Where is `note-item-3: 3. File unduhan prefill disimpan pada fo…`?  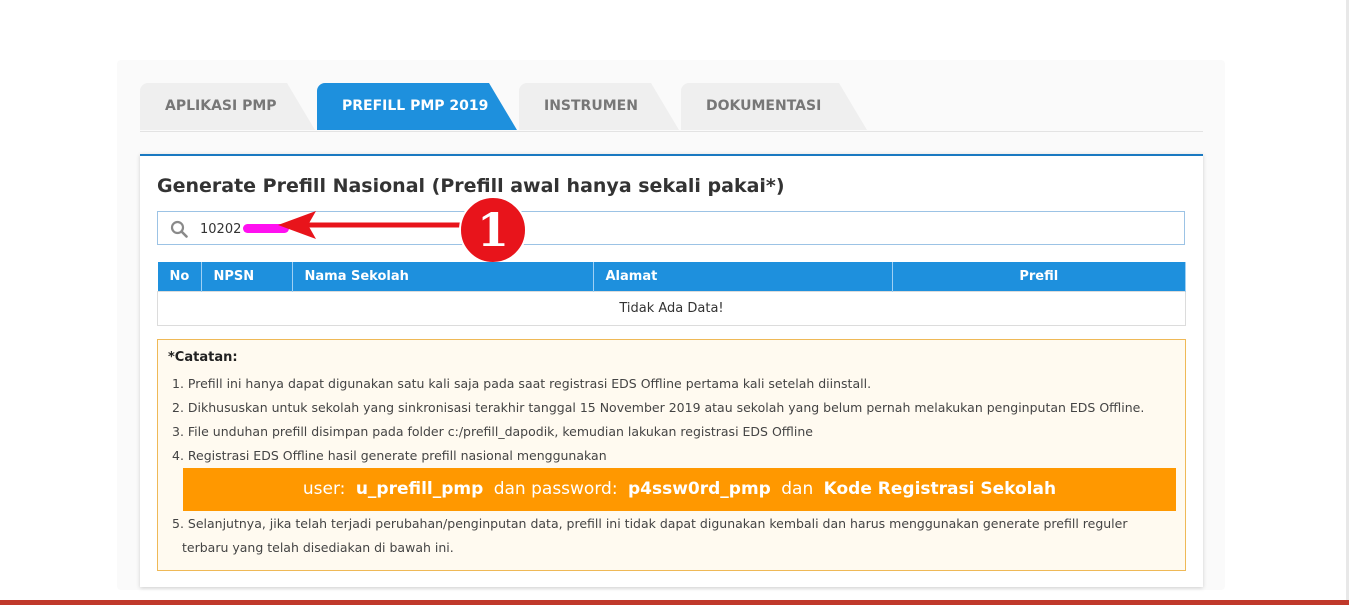 note-item-3: 3. File unduhan prefill disimpan pada fo… is located at coordinates (492, 431).